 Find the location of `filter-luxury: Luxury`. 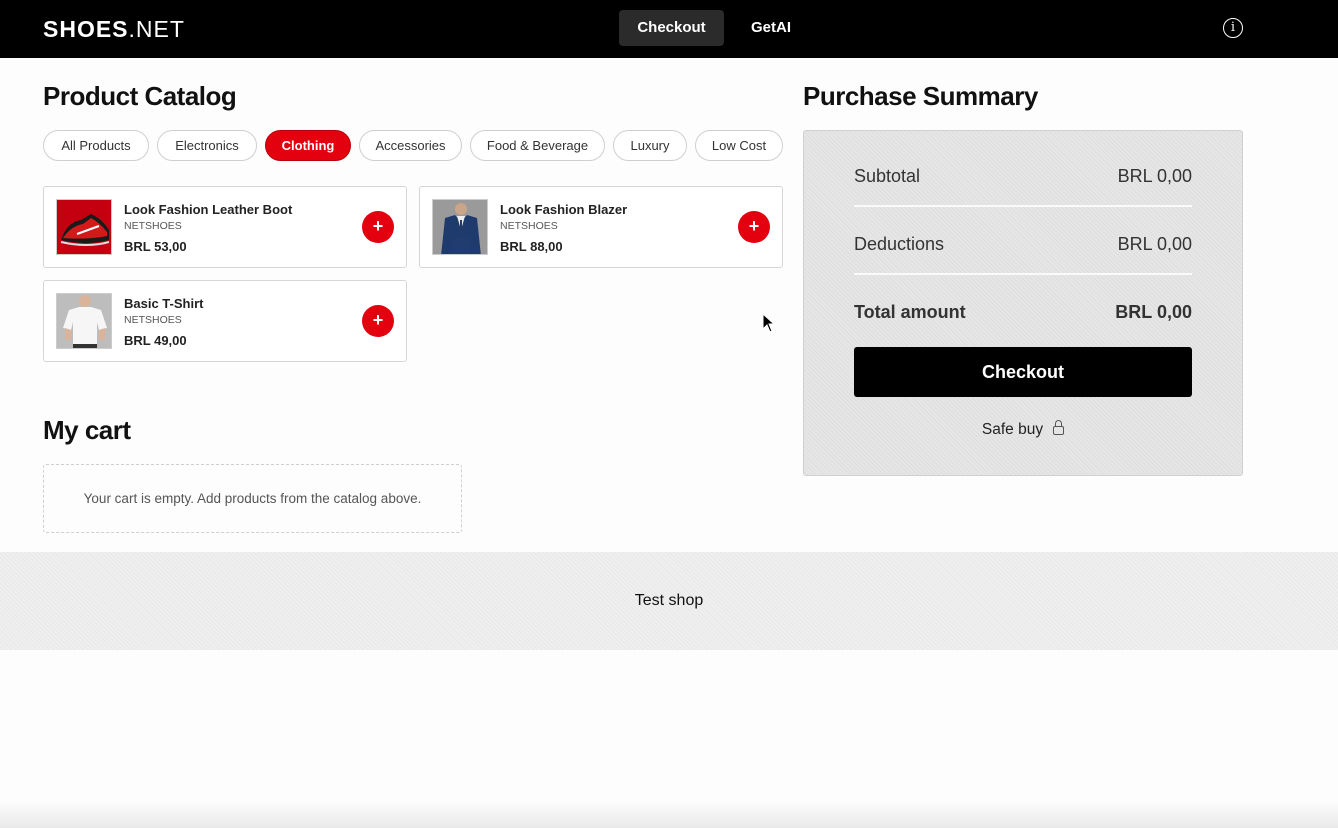

filter-luxury: Luxury is located at coordinates (650, 145).